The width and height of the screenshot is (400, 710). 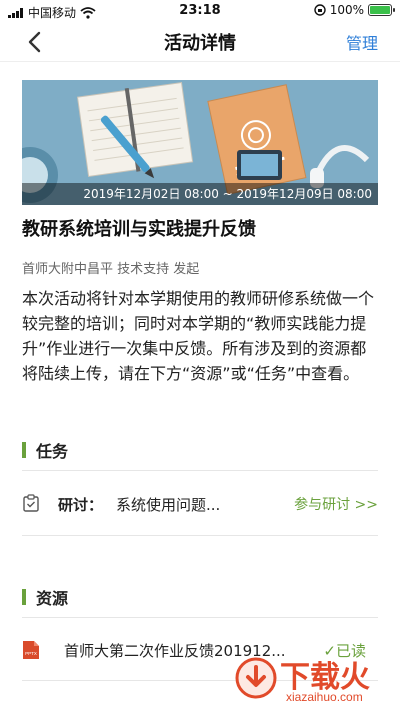 I want to click on battery-fill, so click(x=380, y=10).